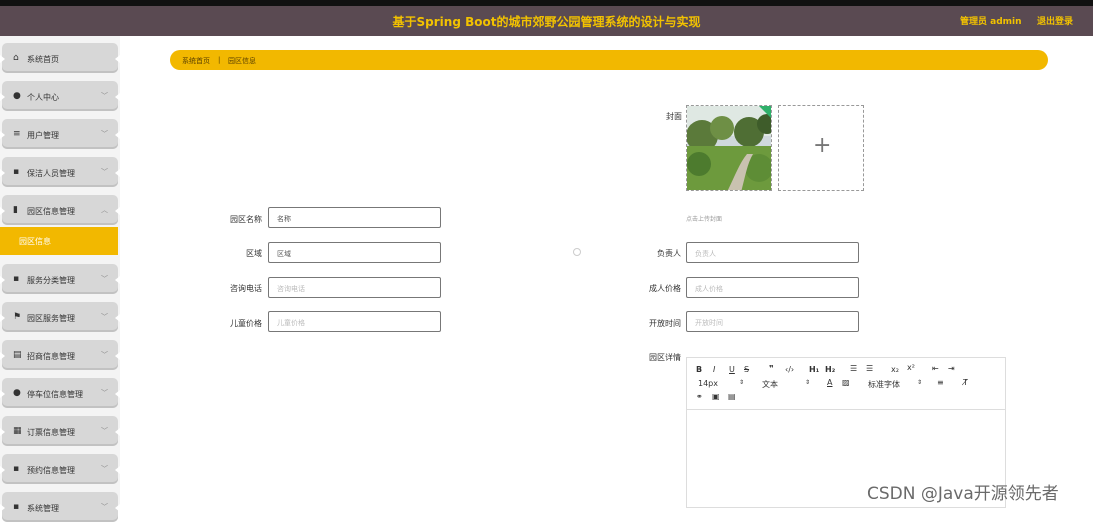 The height and width of the screenshot is (522, 1093). I want to click on indent-icon: ⇥, so click(951, 368).